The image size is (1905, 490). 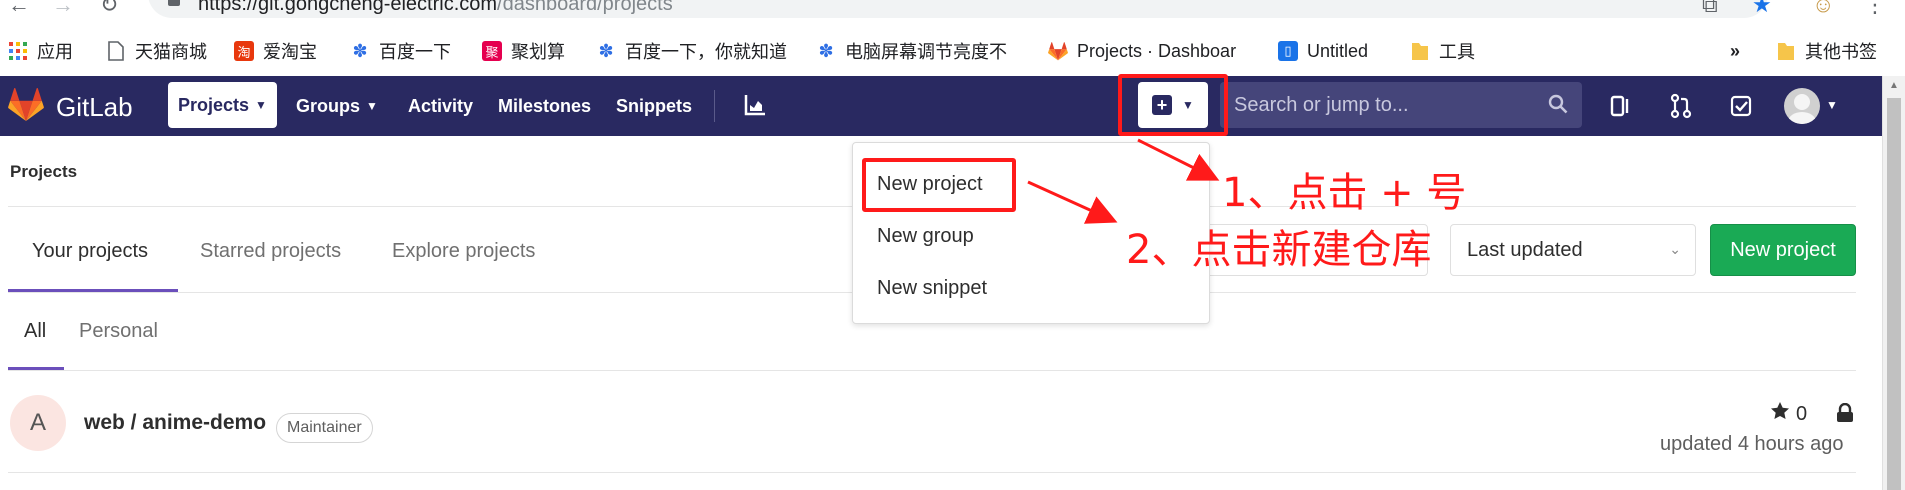 I want to click on nav-snippets-label: Snippets, so click(x=654, y=105).